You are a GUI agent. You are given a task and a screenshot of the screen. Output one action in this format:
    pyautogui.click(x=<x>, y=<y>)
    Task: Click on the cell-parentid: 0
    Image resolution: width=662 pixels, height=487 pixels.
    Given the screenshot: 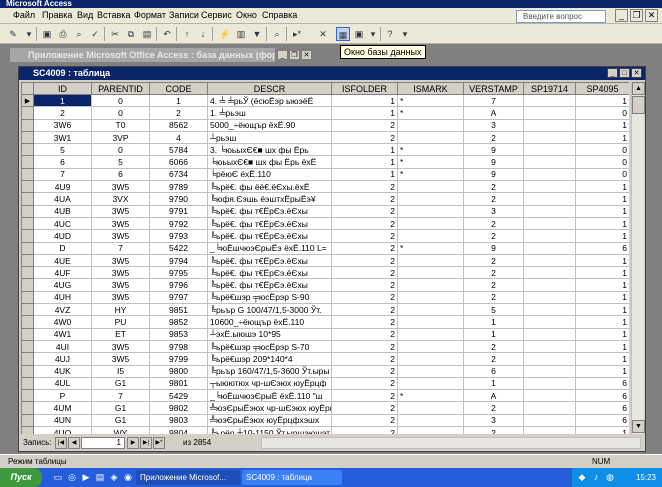 What is the action you would take?
    pyautogui.click(x=120, y=150)
    